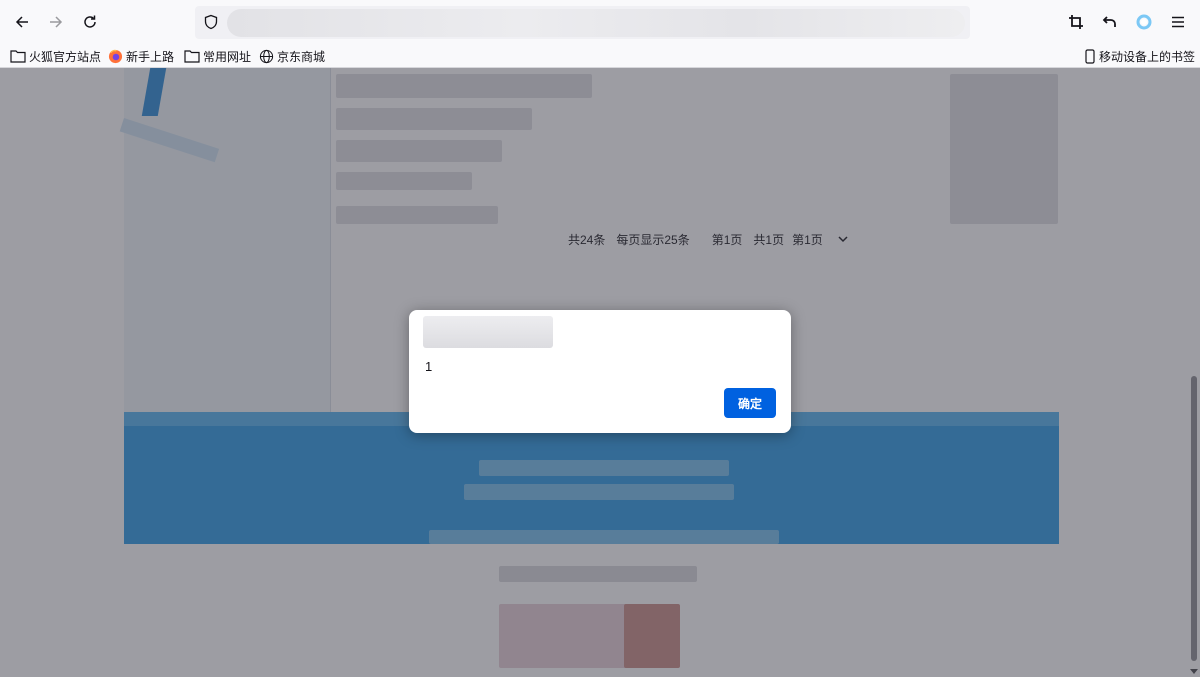 The image size is (1200, 677). I want to click on bookmark-firefox-official: 火狐官方站点, so click(55, 56).